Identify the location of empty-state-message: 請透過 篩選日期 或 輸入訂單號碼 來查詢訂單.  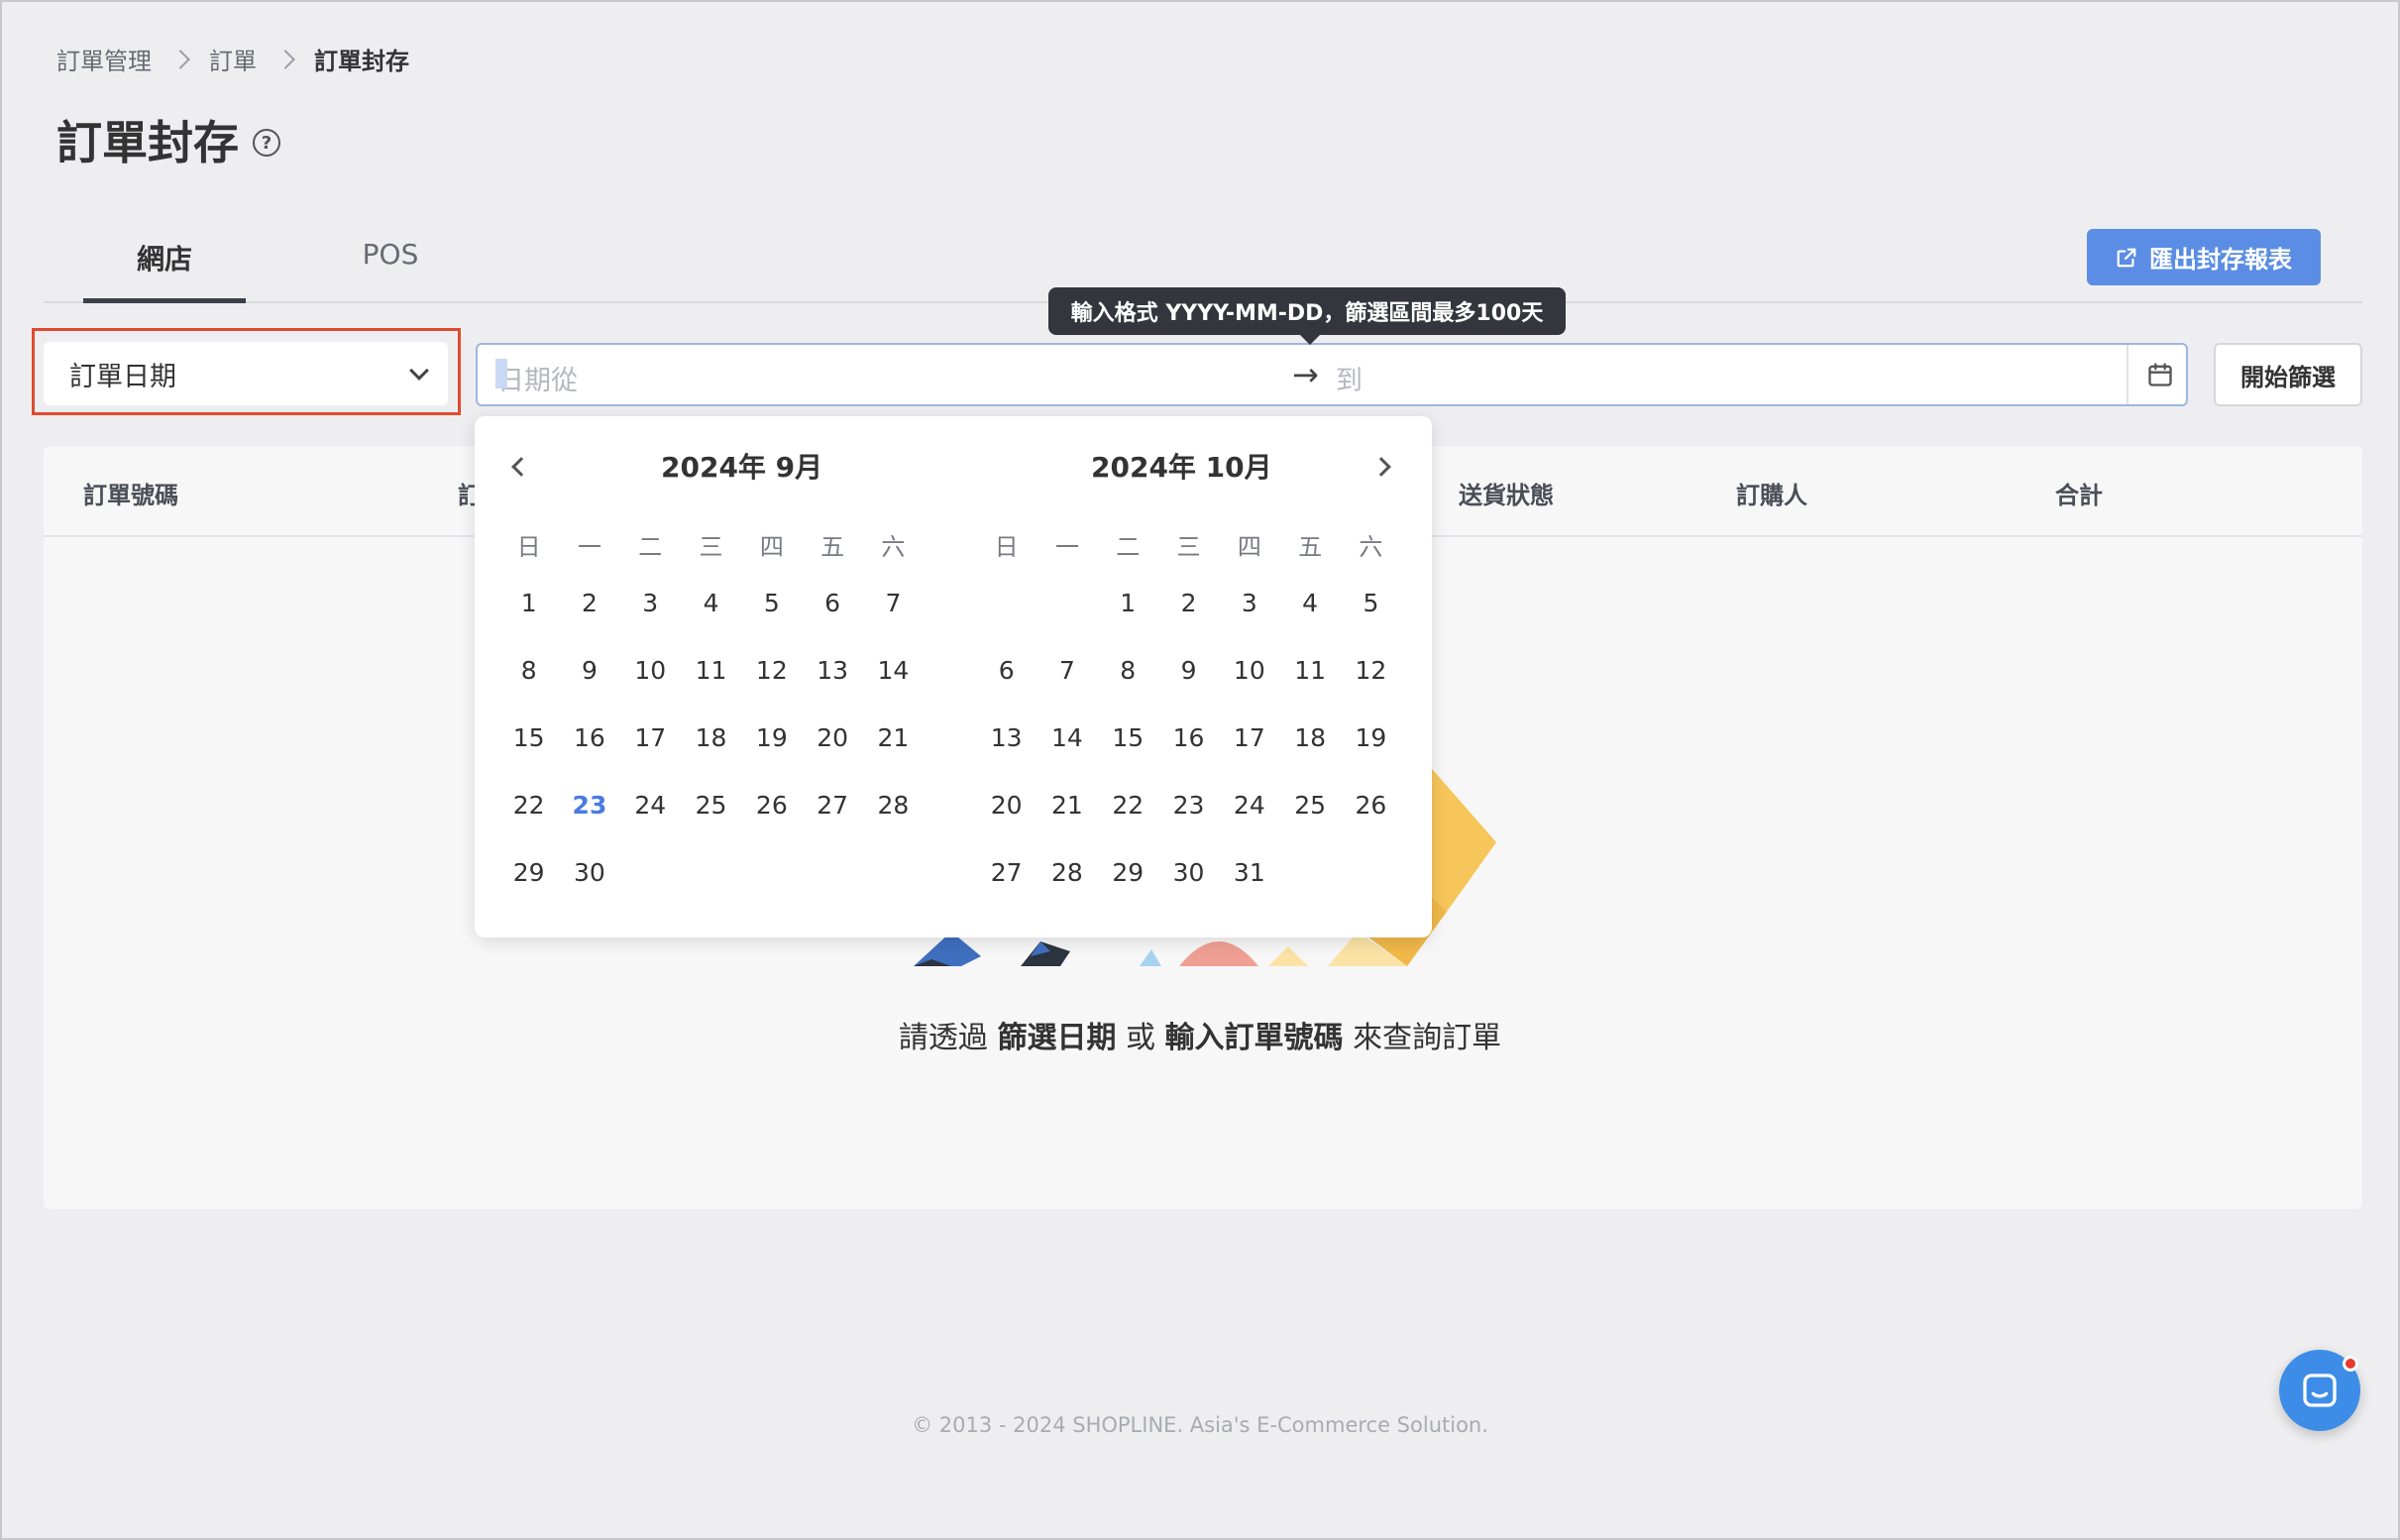
(1200, 1038).